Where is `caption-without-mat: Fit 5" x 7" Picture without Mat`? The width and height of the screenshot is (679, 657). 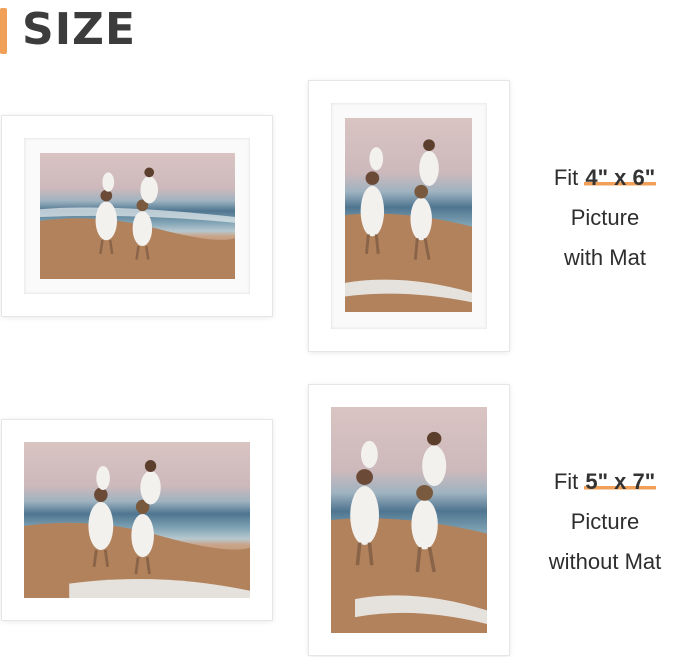 caption-without-mat: Fit 5" x 7" Picture without Mat is located at coordinates (604, 522).